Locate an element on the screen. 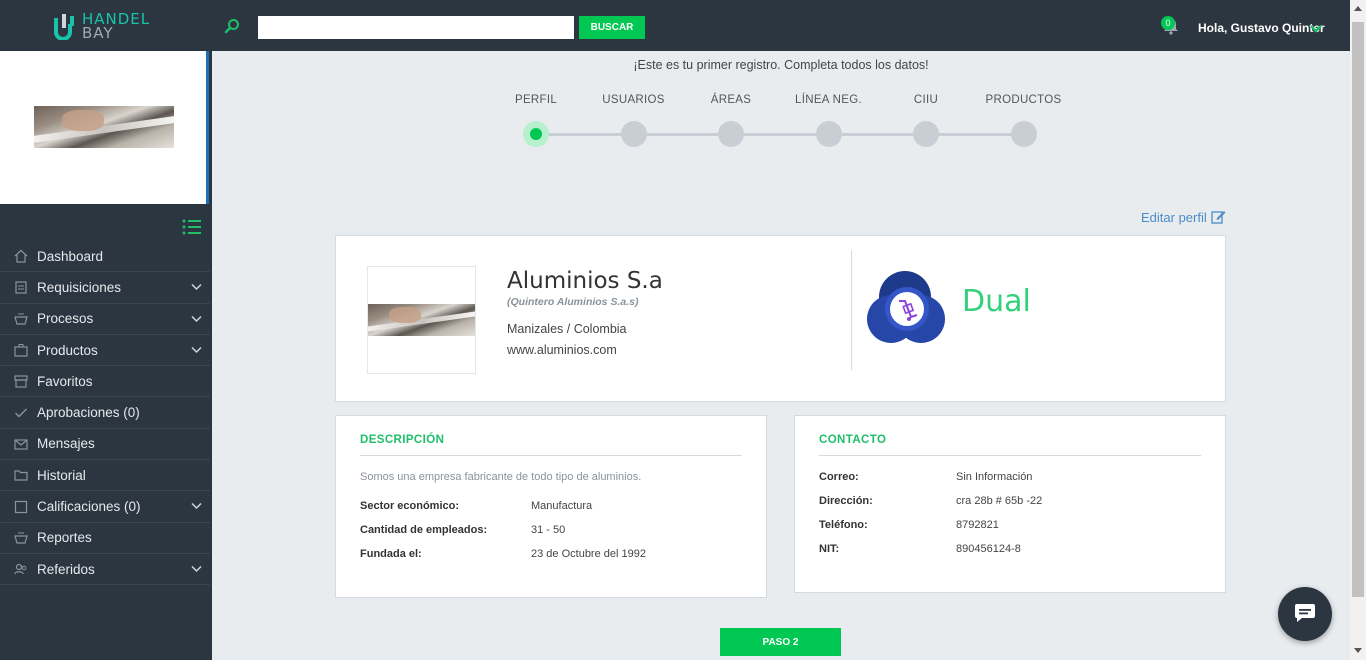 This screenshot has width=1366, height=660. sidebar-item-reportes: Reportes is located at coordinates (105, 538).